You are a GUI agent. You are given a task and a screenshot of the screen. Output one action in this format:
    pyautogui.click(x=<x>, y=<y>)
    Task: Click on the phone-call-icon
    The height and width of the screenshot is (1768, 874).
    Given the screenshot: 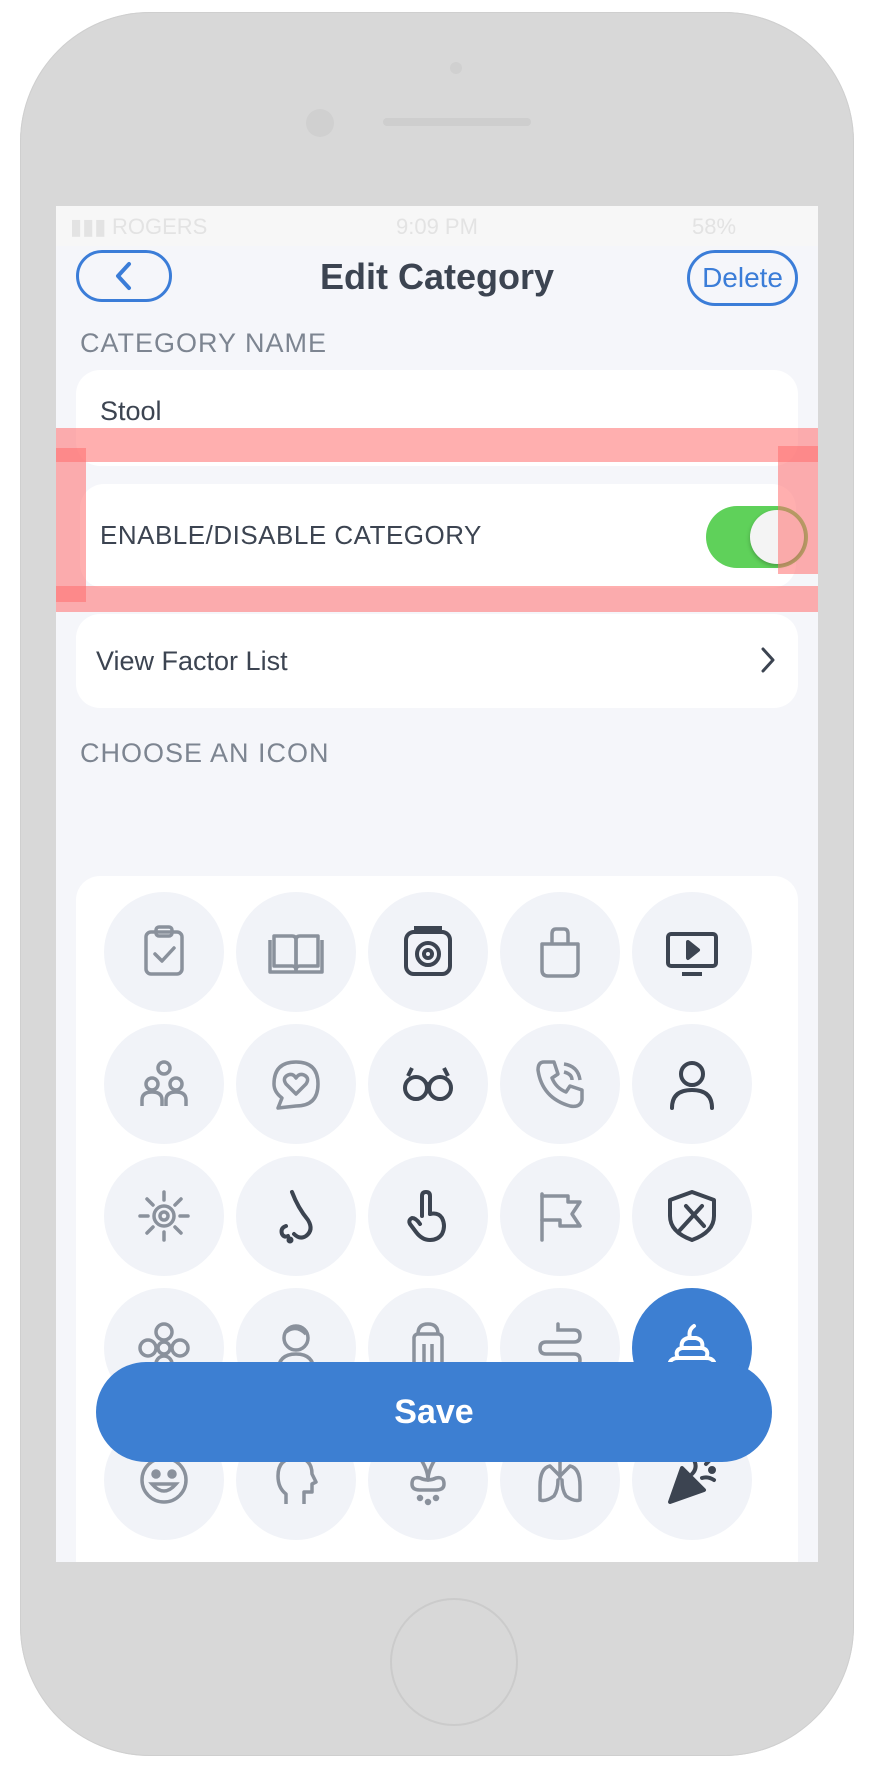 What is the action you would take?
    pyautogui.click(x=560, y=1084)
    